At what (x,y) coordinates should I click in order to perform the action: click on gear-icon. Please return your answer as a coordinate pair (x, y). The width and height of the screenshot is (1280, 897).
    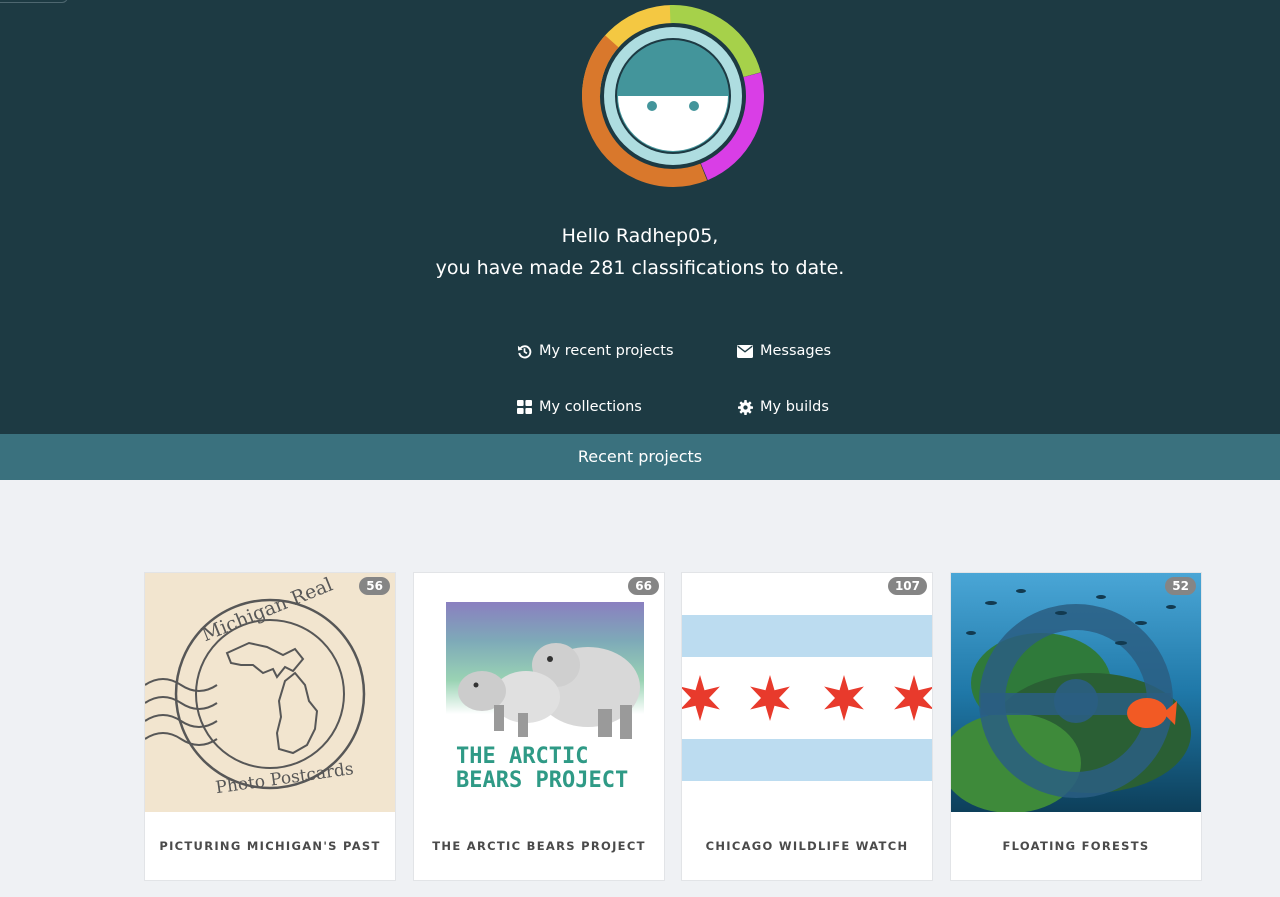
    Looking at the image, I should click on (745, 407).